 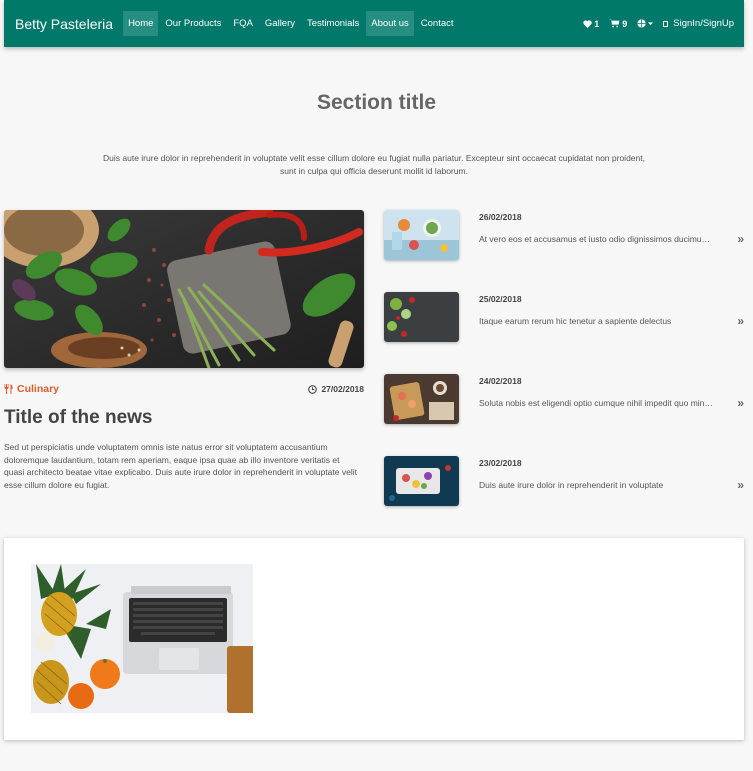 What do you see at coordinates (376, 102) in the screenshot?
I see `section-title: Section title` at bounding box center [376, 102].